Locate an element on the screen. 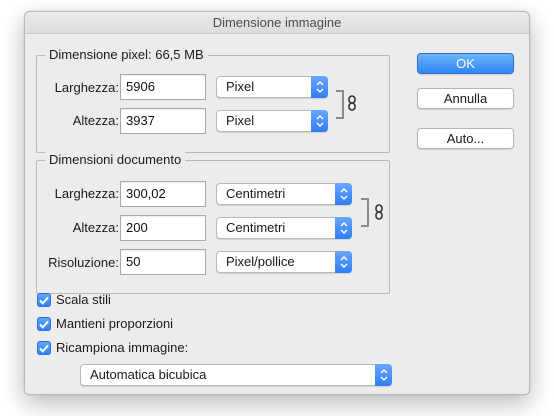 This screenshot has height=416, width=554. resolution-field: 50 is located at coordinates (163, 262).